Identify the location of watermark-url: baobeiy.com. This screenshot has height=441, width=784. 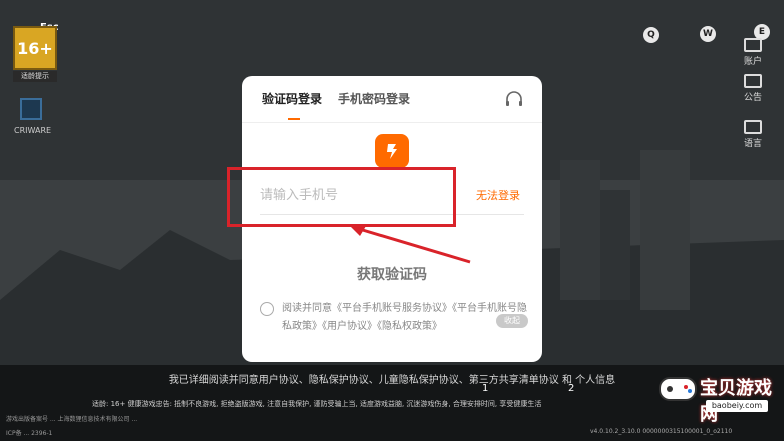
(737, 406).